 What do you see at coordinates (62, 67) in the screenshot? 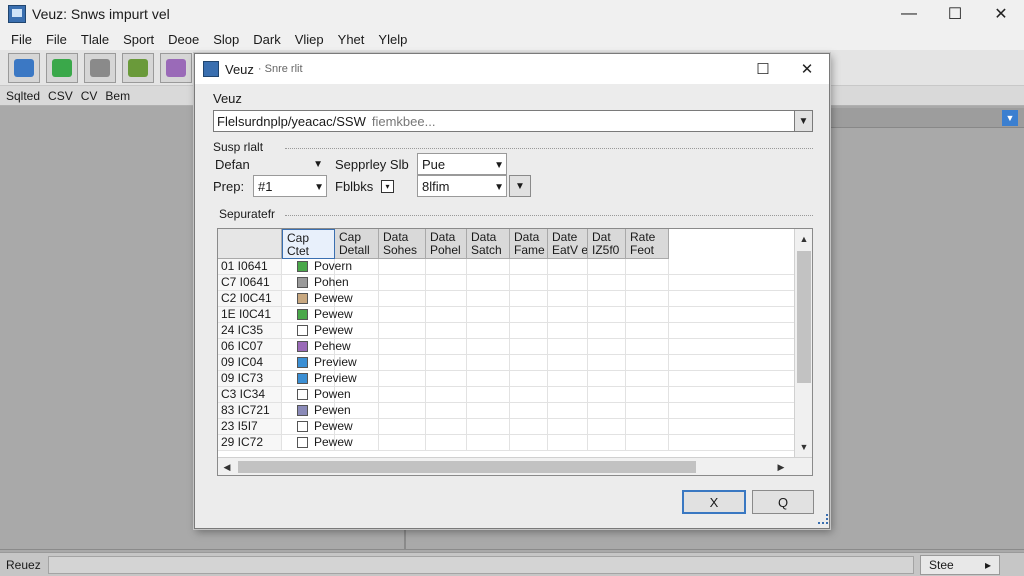
I see `edit-button` at bounding box center [62, 67].